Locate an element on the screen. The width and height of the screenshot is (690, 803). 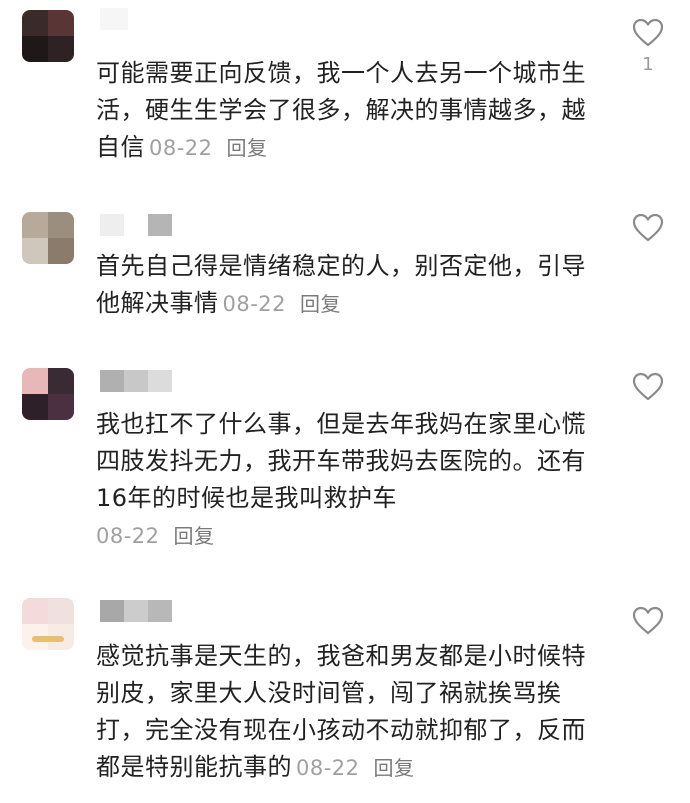
like-count: 1 is located at coordinates (648, 64).